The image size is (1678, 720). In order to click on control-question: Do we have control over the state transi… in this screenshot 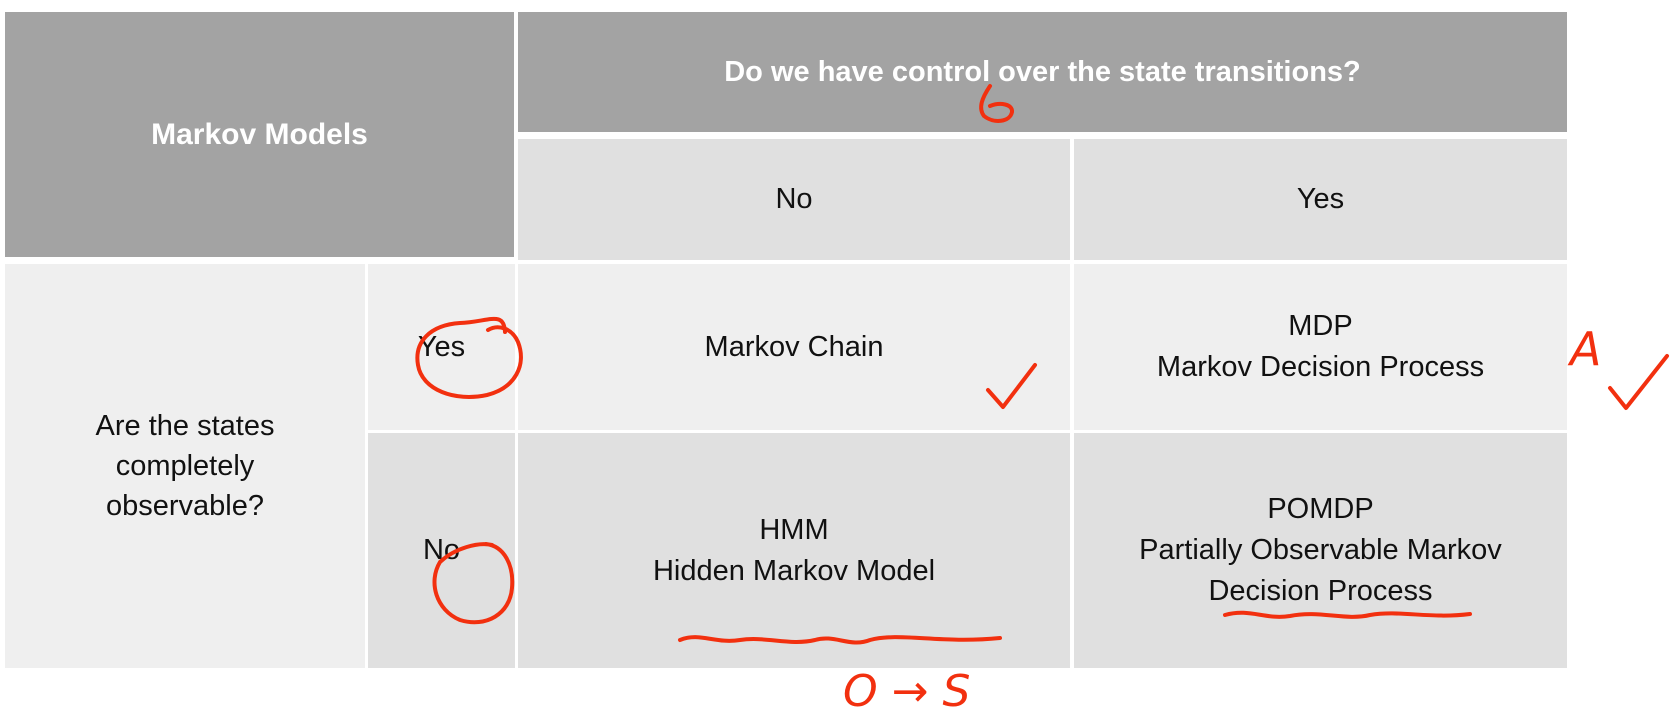, I will do `click(1042, 71)`.